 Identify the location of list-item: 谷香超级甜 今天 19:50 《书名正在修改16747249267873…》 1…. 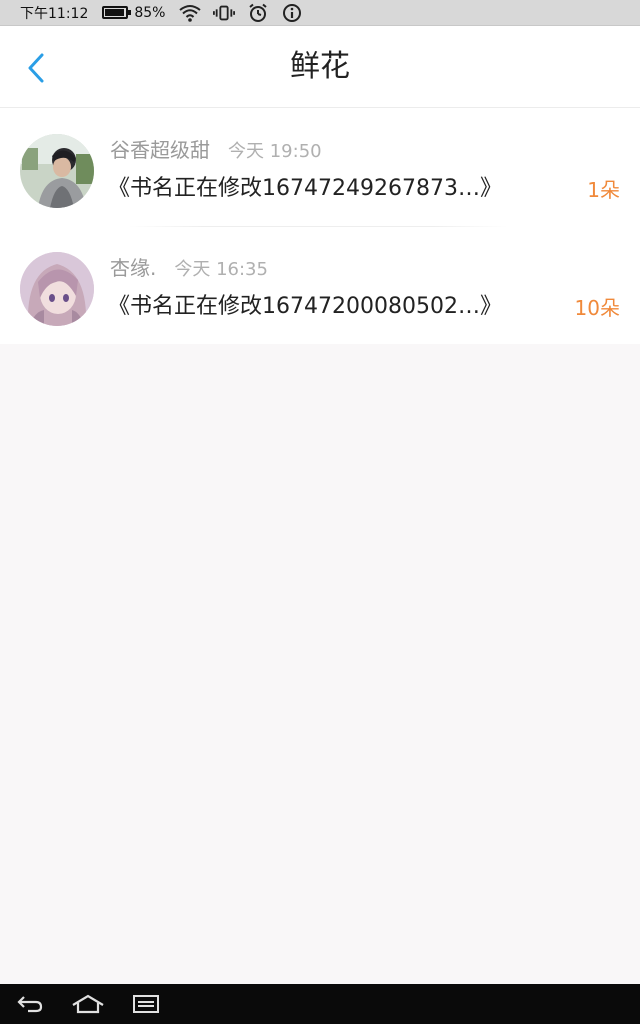
(320, 167).